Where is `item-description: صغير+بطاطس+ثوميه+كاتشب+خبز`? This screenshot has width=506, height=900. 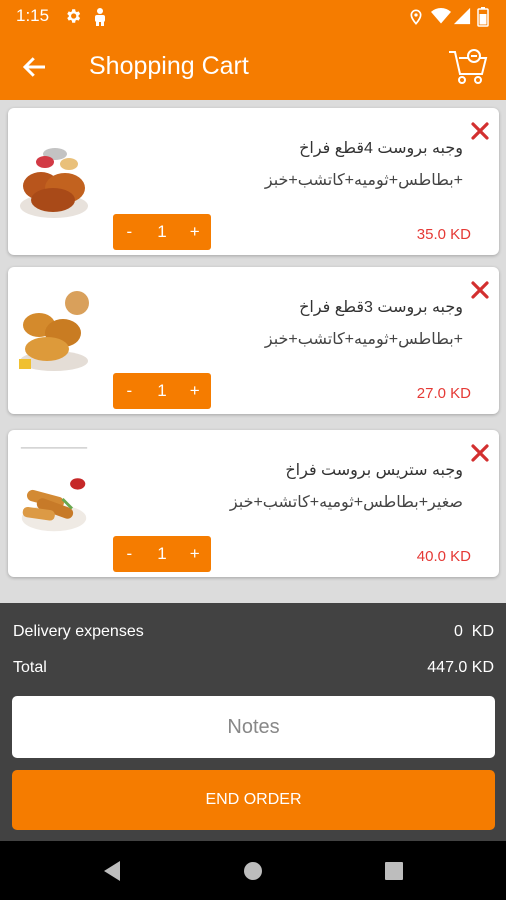 item-description: صغير+بطاطس+ثوميه+كاتشب+خبز is located at coordinates (346, 502).